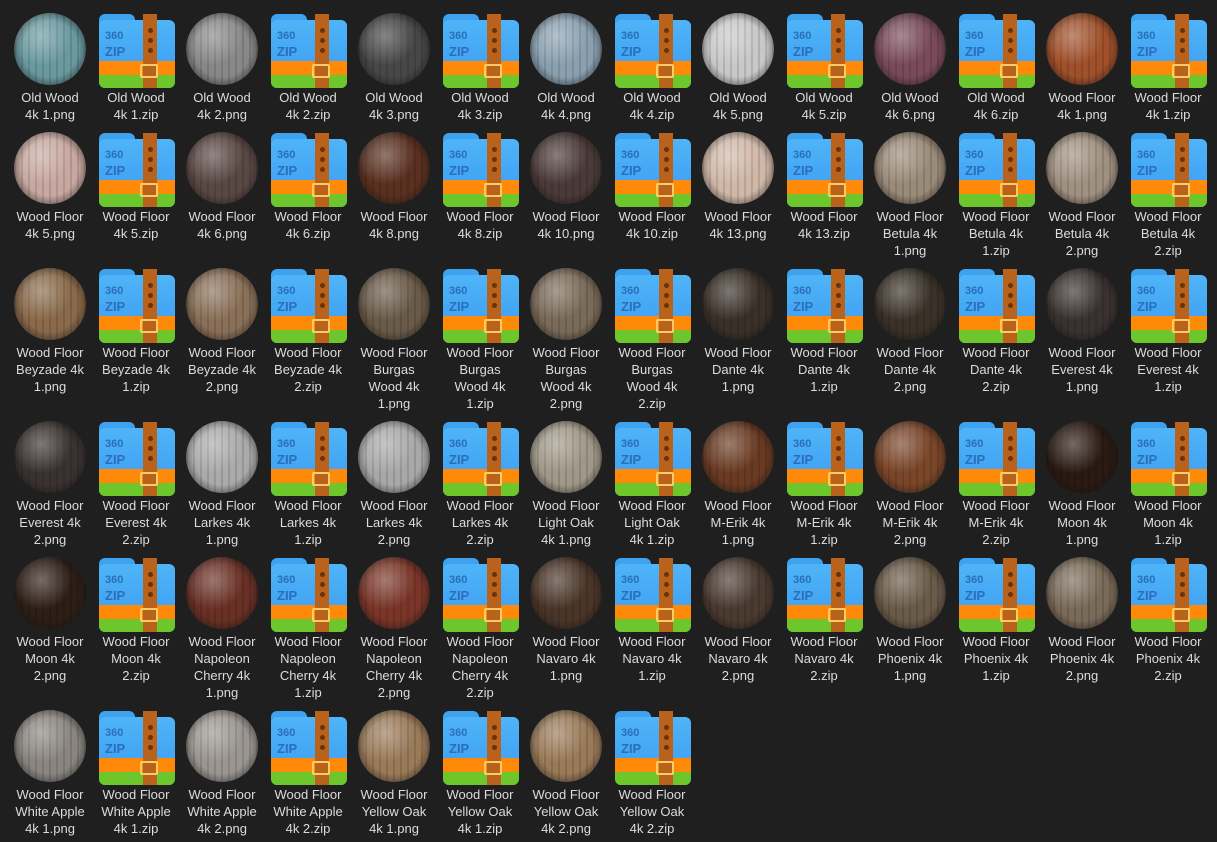 The width and height of the screenshot is (1217, 842). I want to click on image-file-item: Wood Floor Phoenix 4k 2.png, so click(1082, 619).